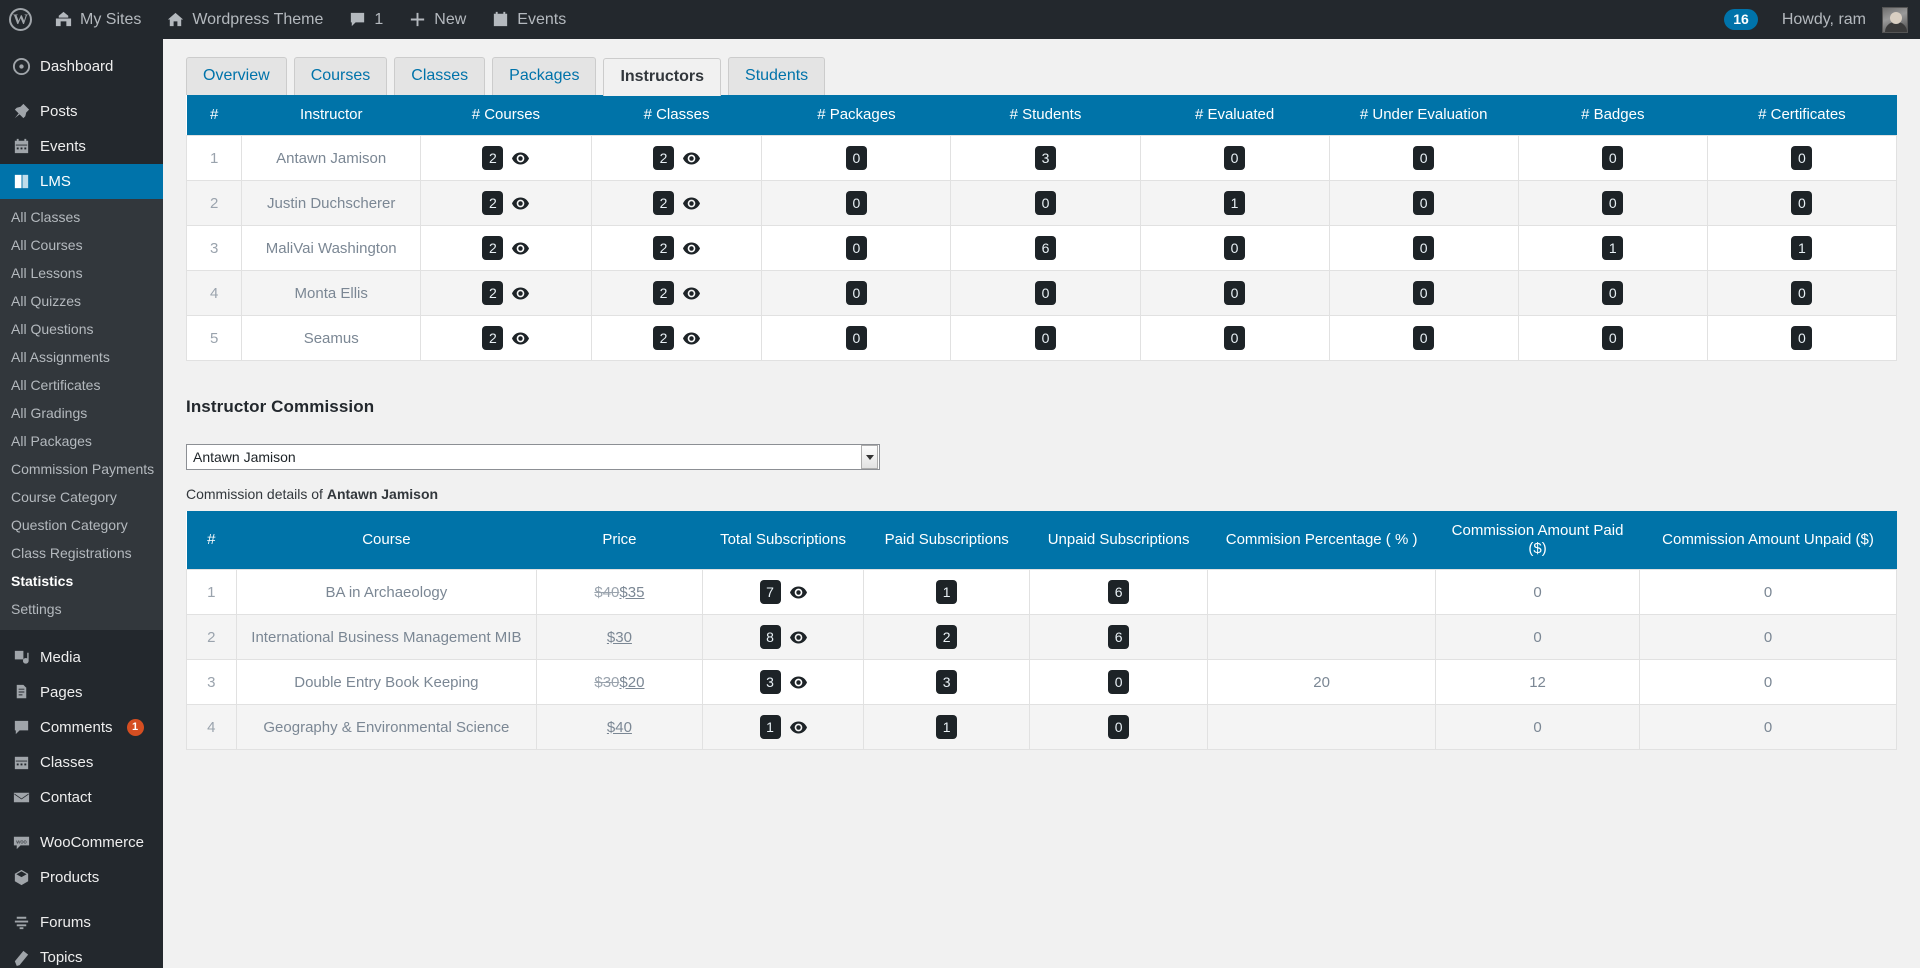  I want to click on tab-students: Students, so click(777, 76).